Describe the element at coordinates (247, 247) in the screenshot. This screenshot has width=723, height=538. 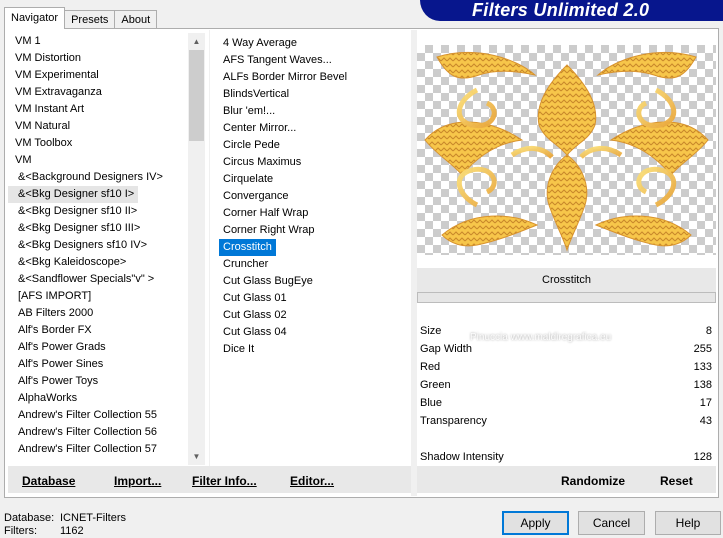
I see `filter-item: Crosstitch` at that location.